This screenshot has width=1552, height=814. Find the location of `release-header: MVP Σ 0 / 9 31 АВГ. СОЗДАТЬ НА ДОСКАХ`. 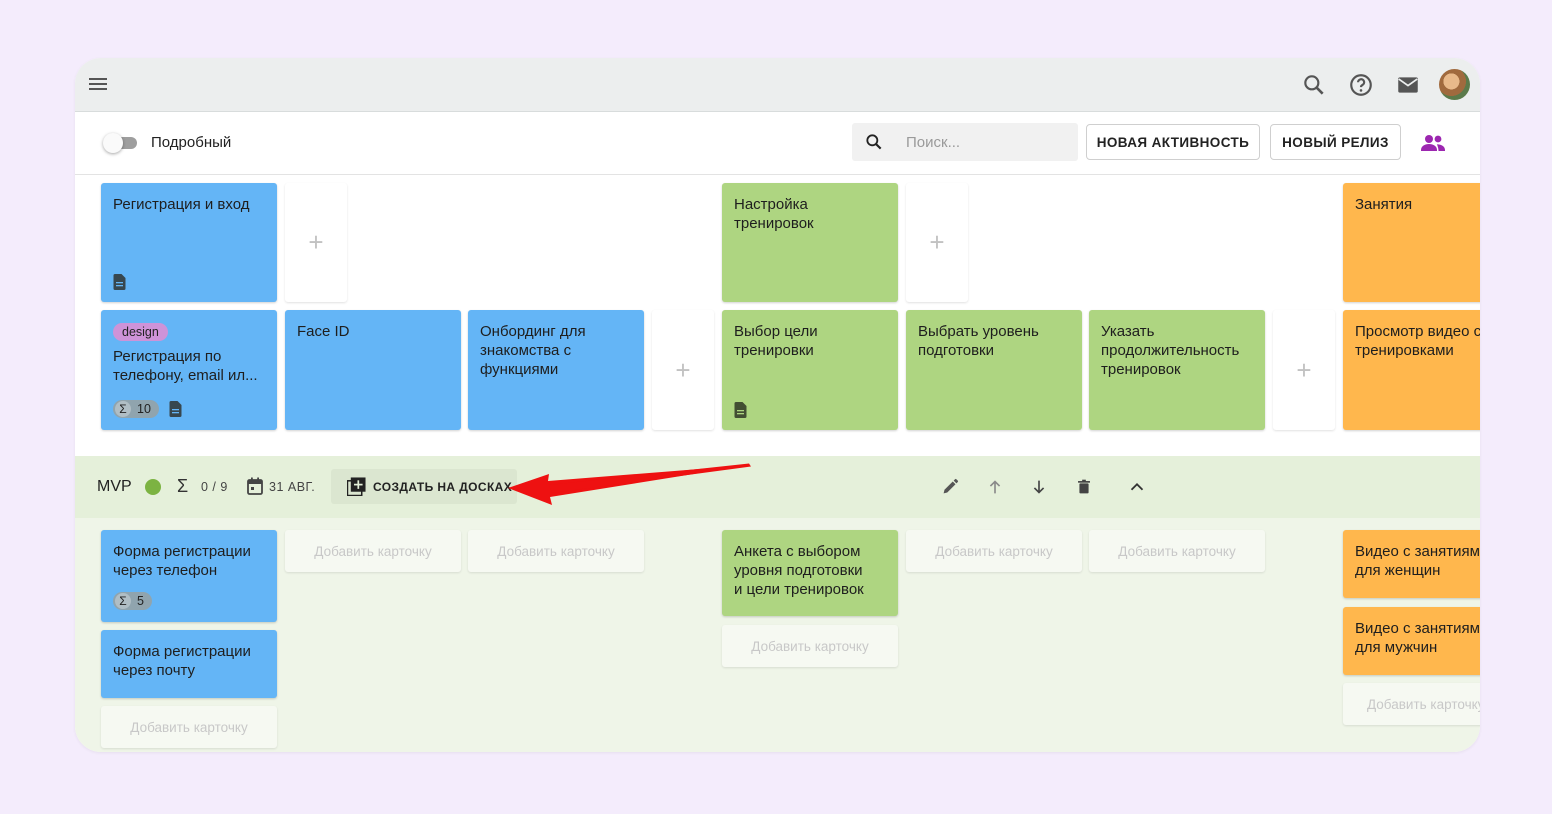

release-header: MVP Σ 0 / 9 31 АВГ. СОЗДАТЬ НА ДОСКАХ is located at coordinates (777, 487).